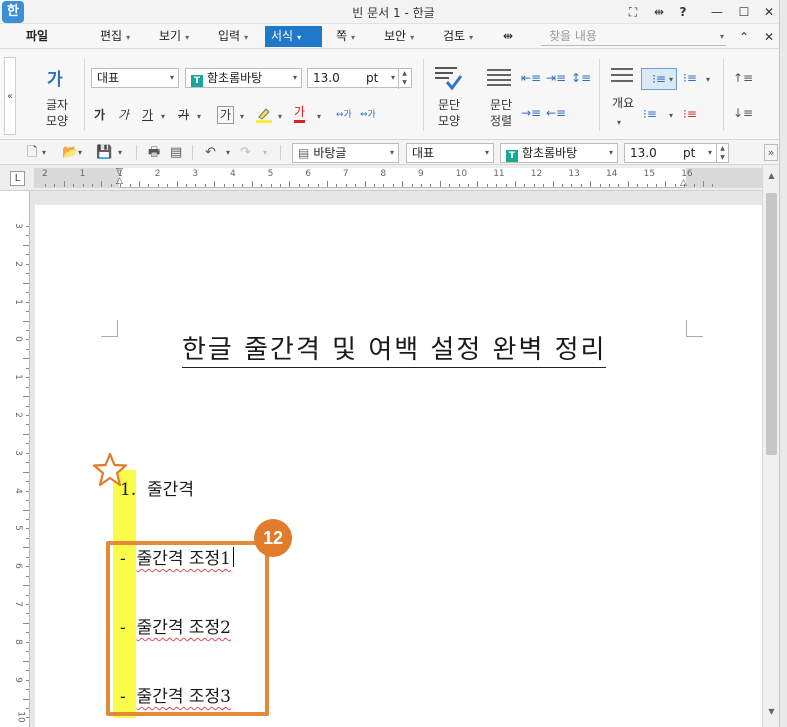 The width and height of the screenshot is (787, 727). Describe the element at coordinates (683, 183) in the screenshot. I see `right-indent-marker-icon: △` at that location.